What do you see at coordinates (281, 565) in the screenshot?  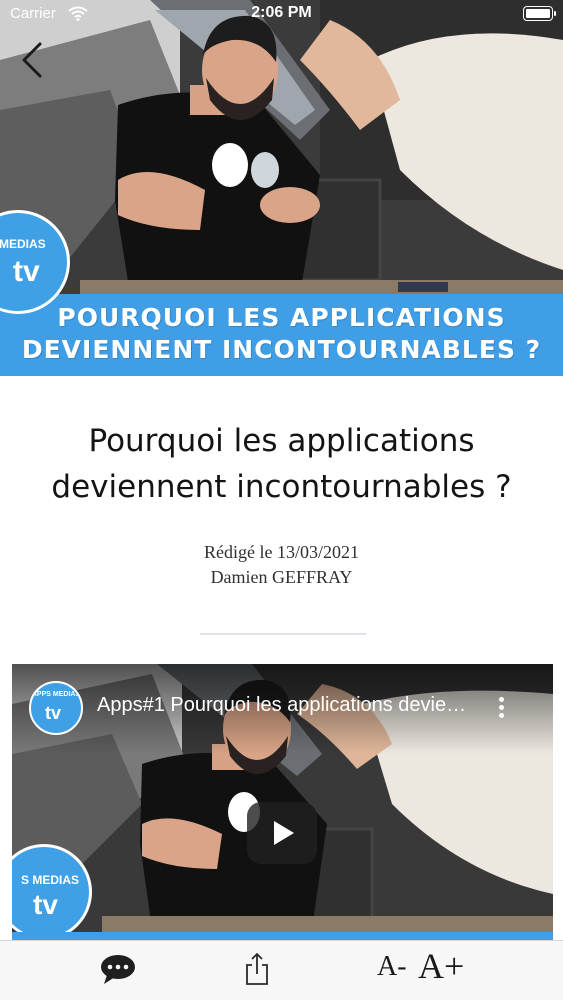 I see `article-meta: Rédigé le 13/03/2021 Damien GEFFRAY` at bounding box center [281, 565].